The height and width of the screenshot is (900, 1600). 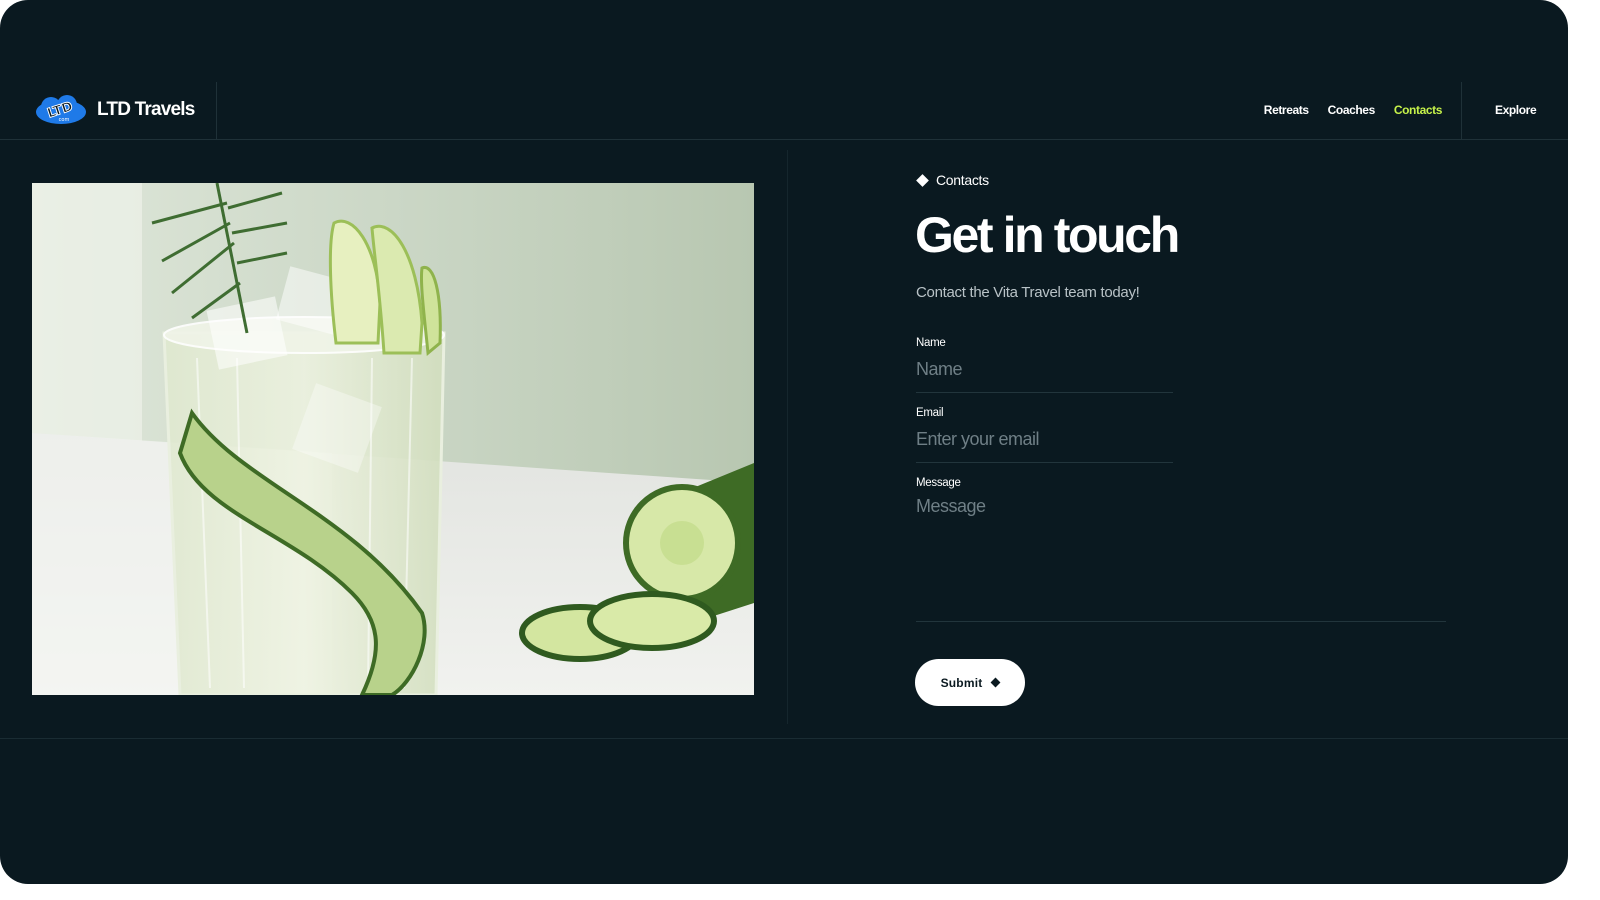 I want to click on submit-button: Submit, so click(x=970, y=682).